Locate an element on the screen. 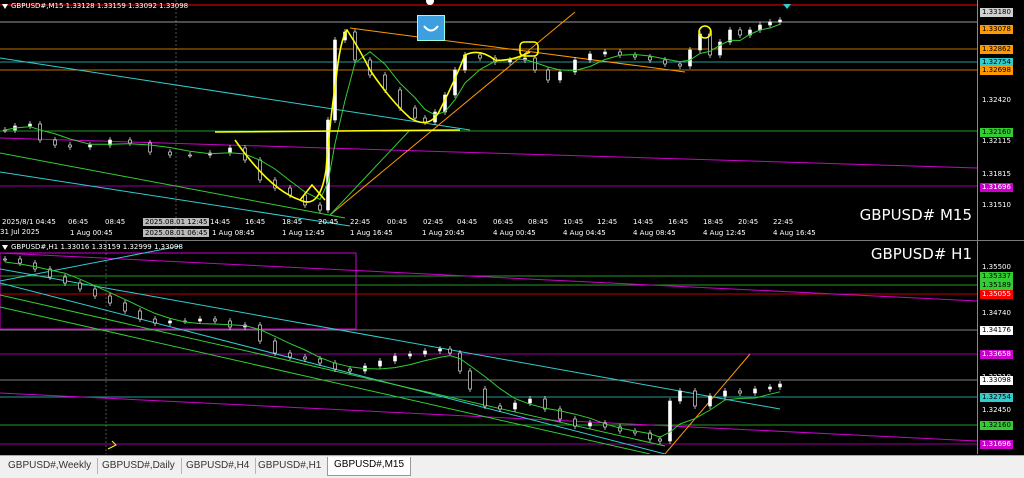  time-axis-label: 2025/8/1 04:45 is located at coordinates (29, 222).